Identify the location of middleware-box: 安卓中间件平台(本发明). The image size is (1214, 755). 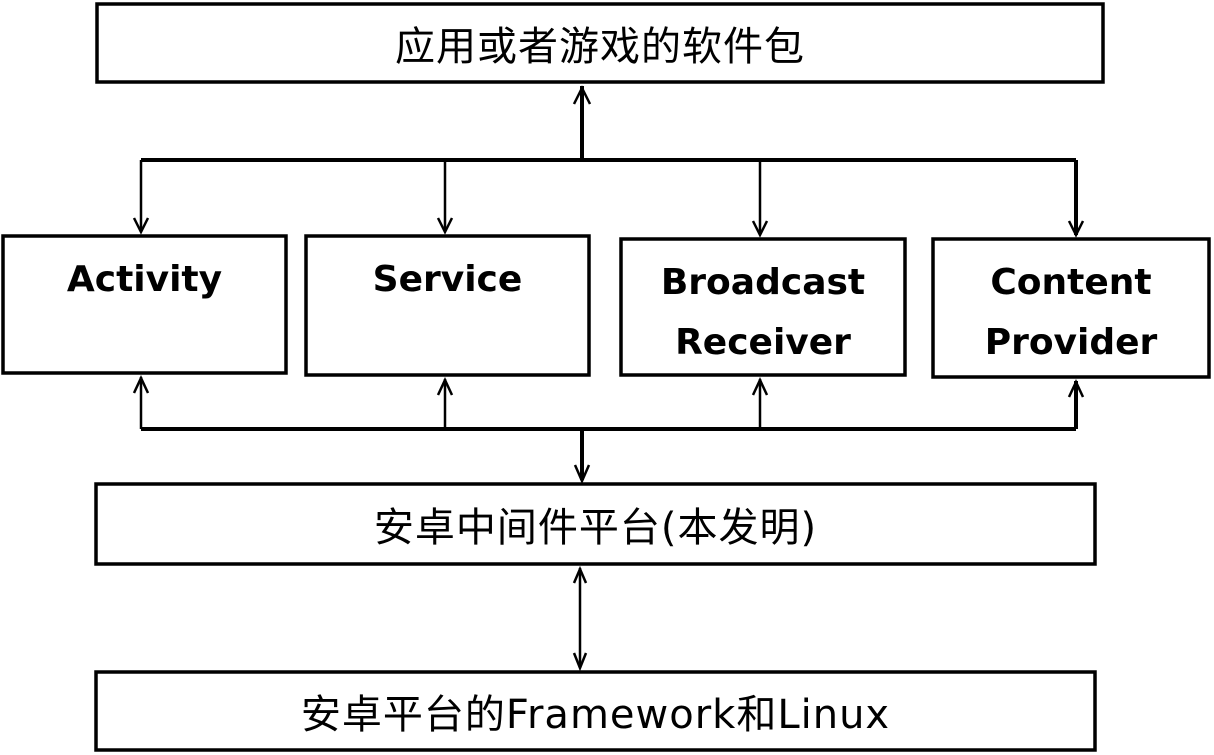
(595, 524).